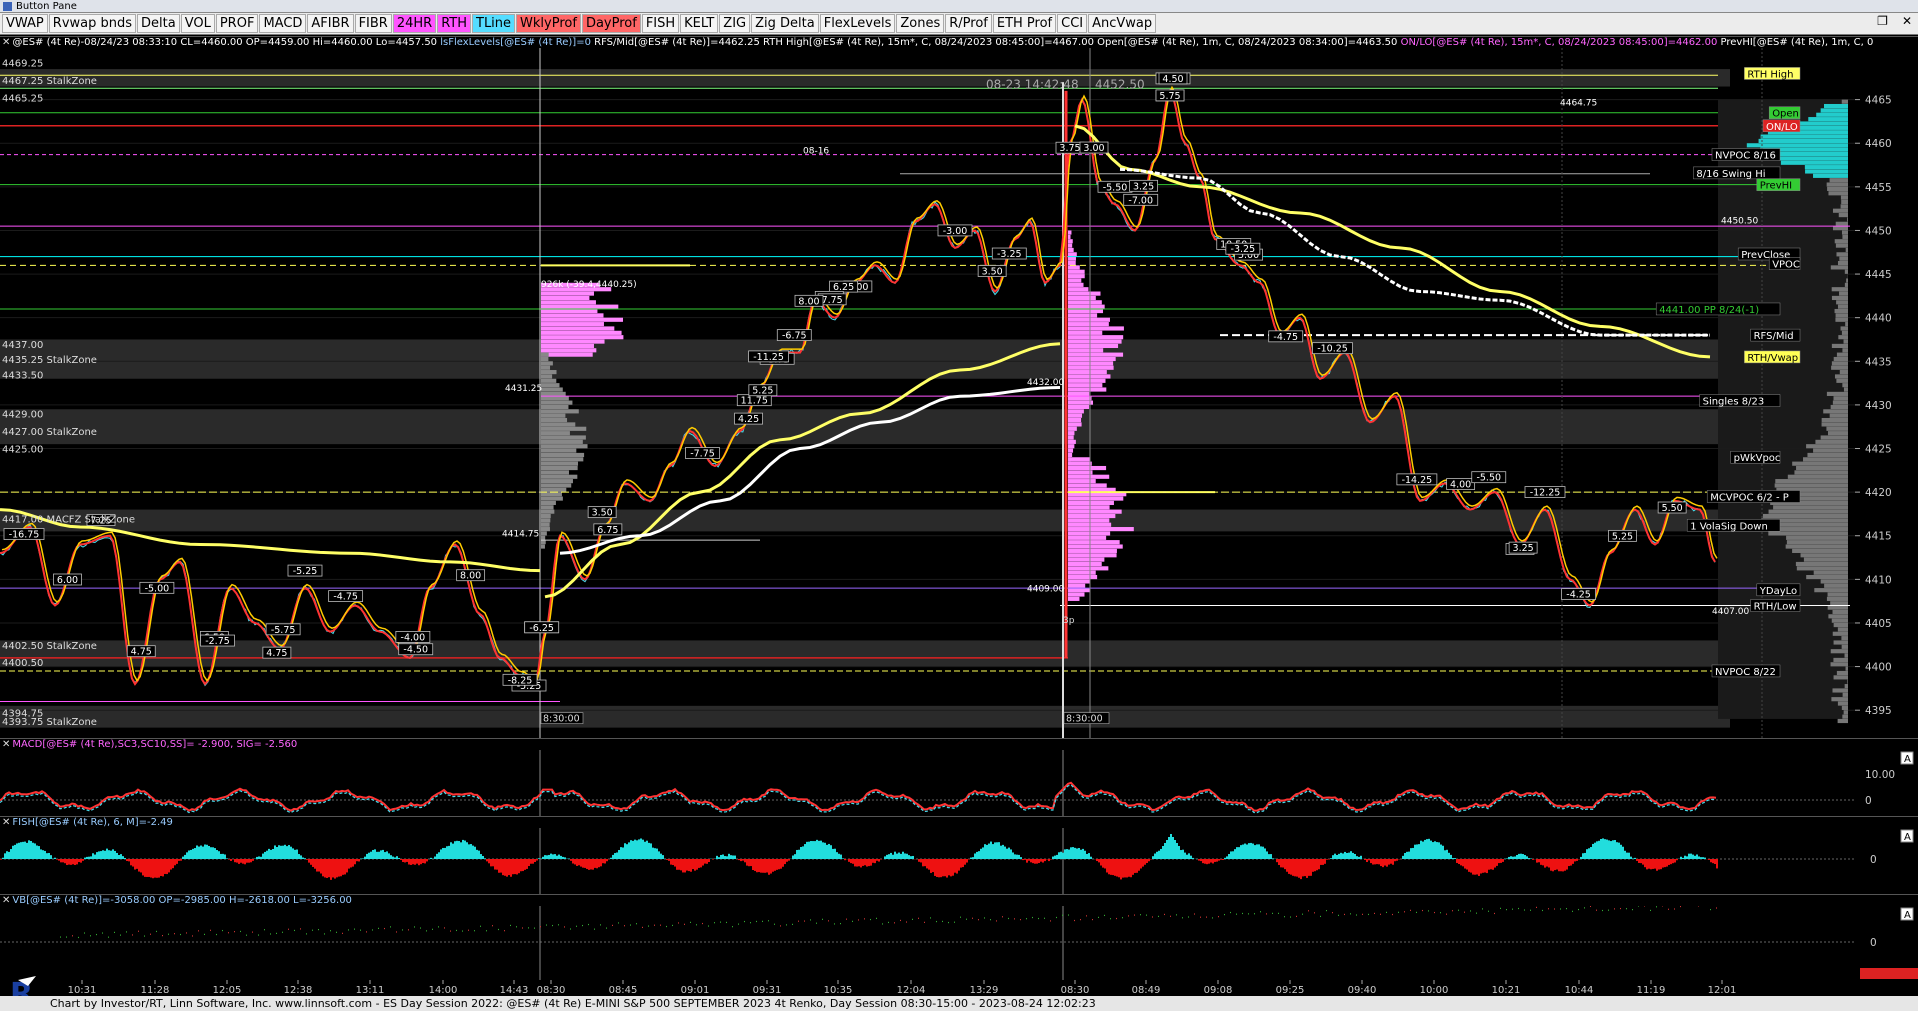 The height and width of the screenshot is (1011, 1918). I want to click on toolbar-button-kelt: KELT, so click(699, 23).